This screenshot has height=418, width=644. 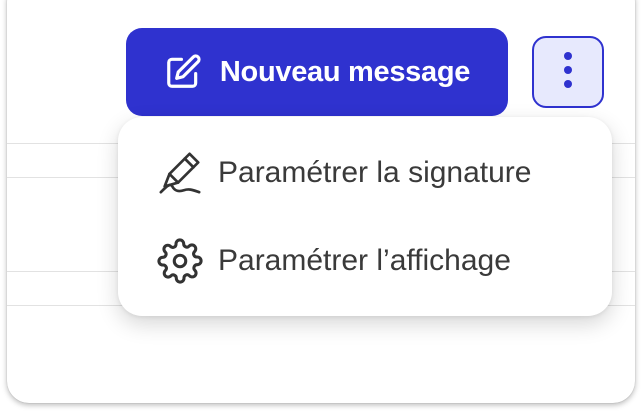 I want to click on more-vertical-icon, so click(x=568, y=72).